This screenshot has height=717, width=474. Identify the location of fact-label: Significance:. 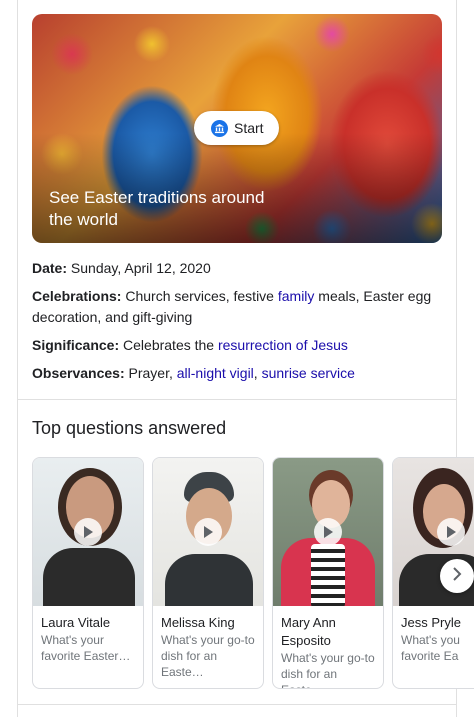
(76, 345).